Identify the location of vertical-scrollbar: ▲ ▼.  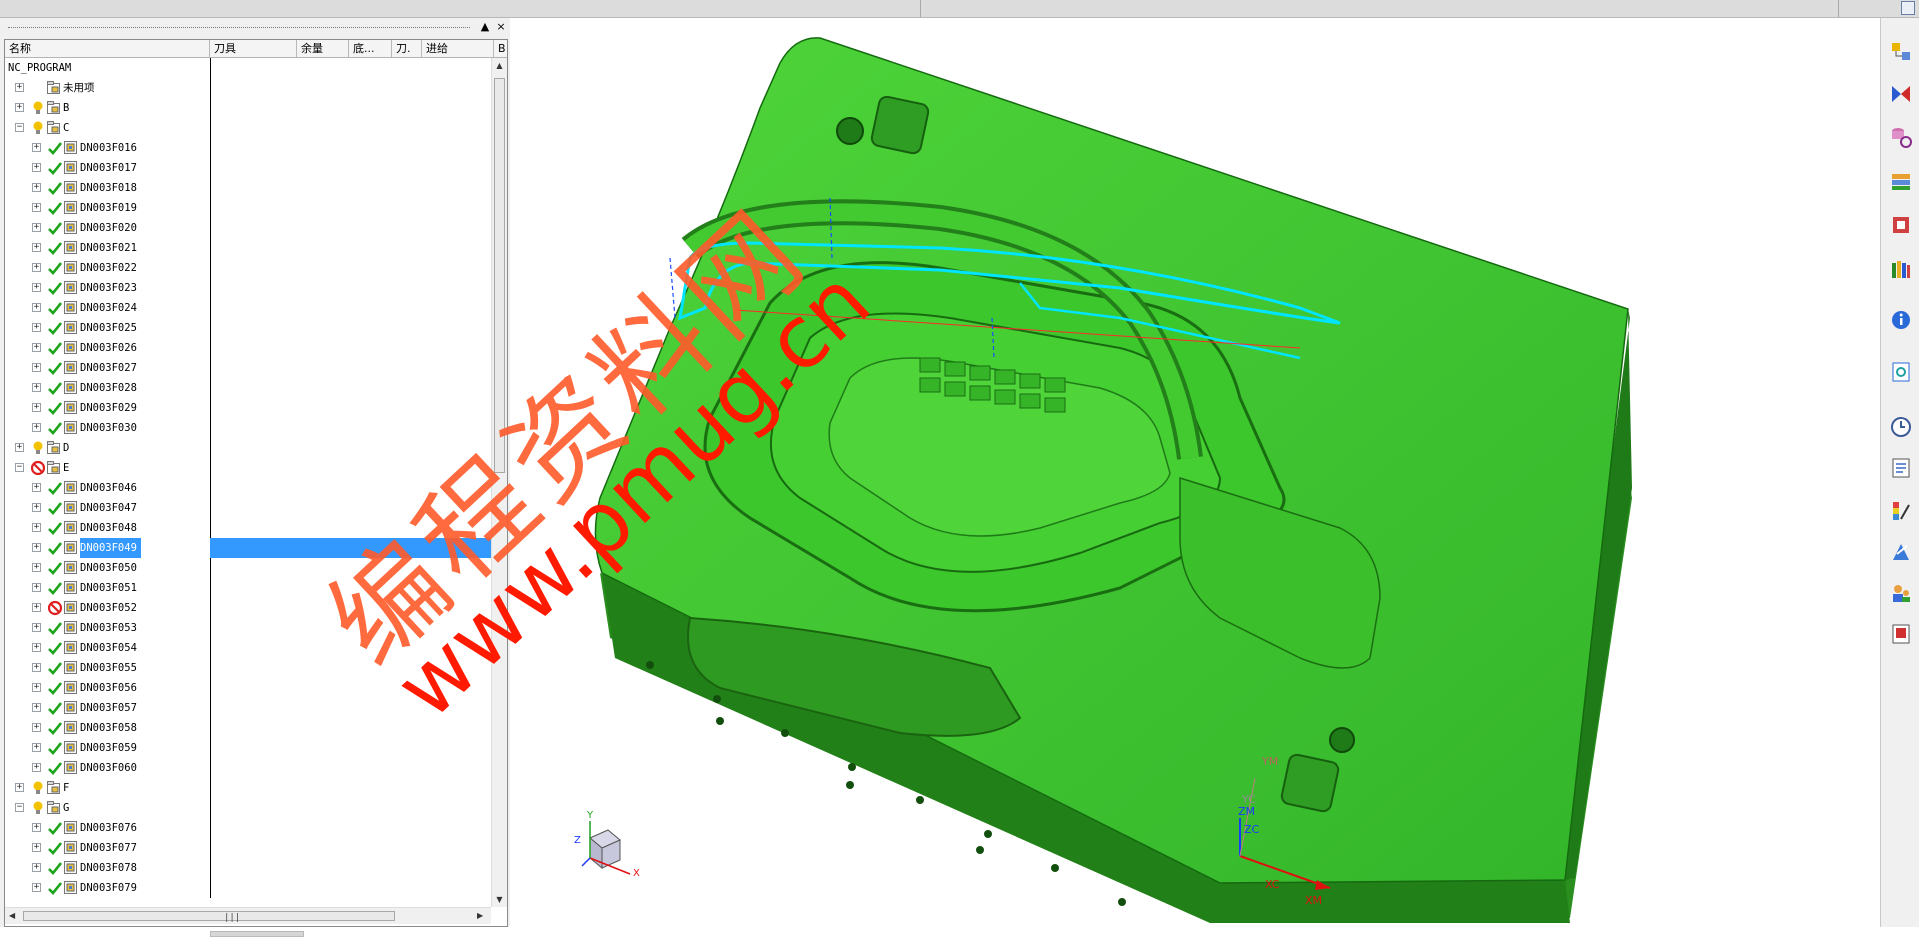
(499, 482).